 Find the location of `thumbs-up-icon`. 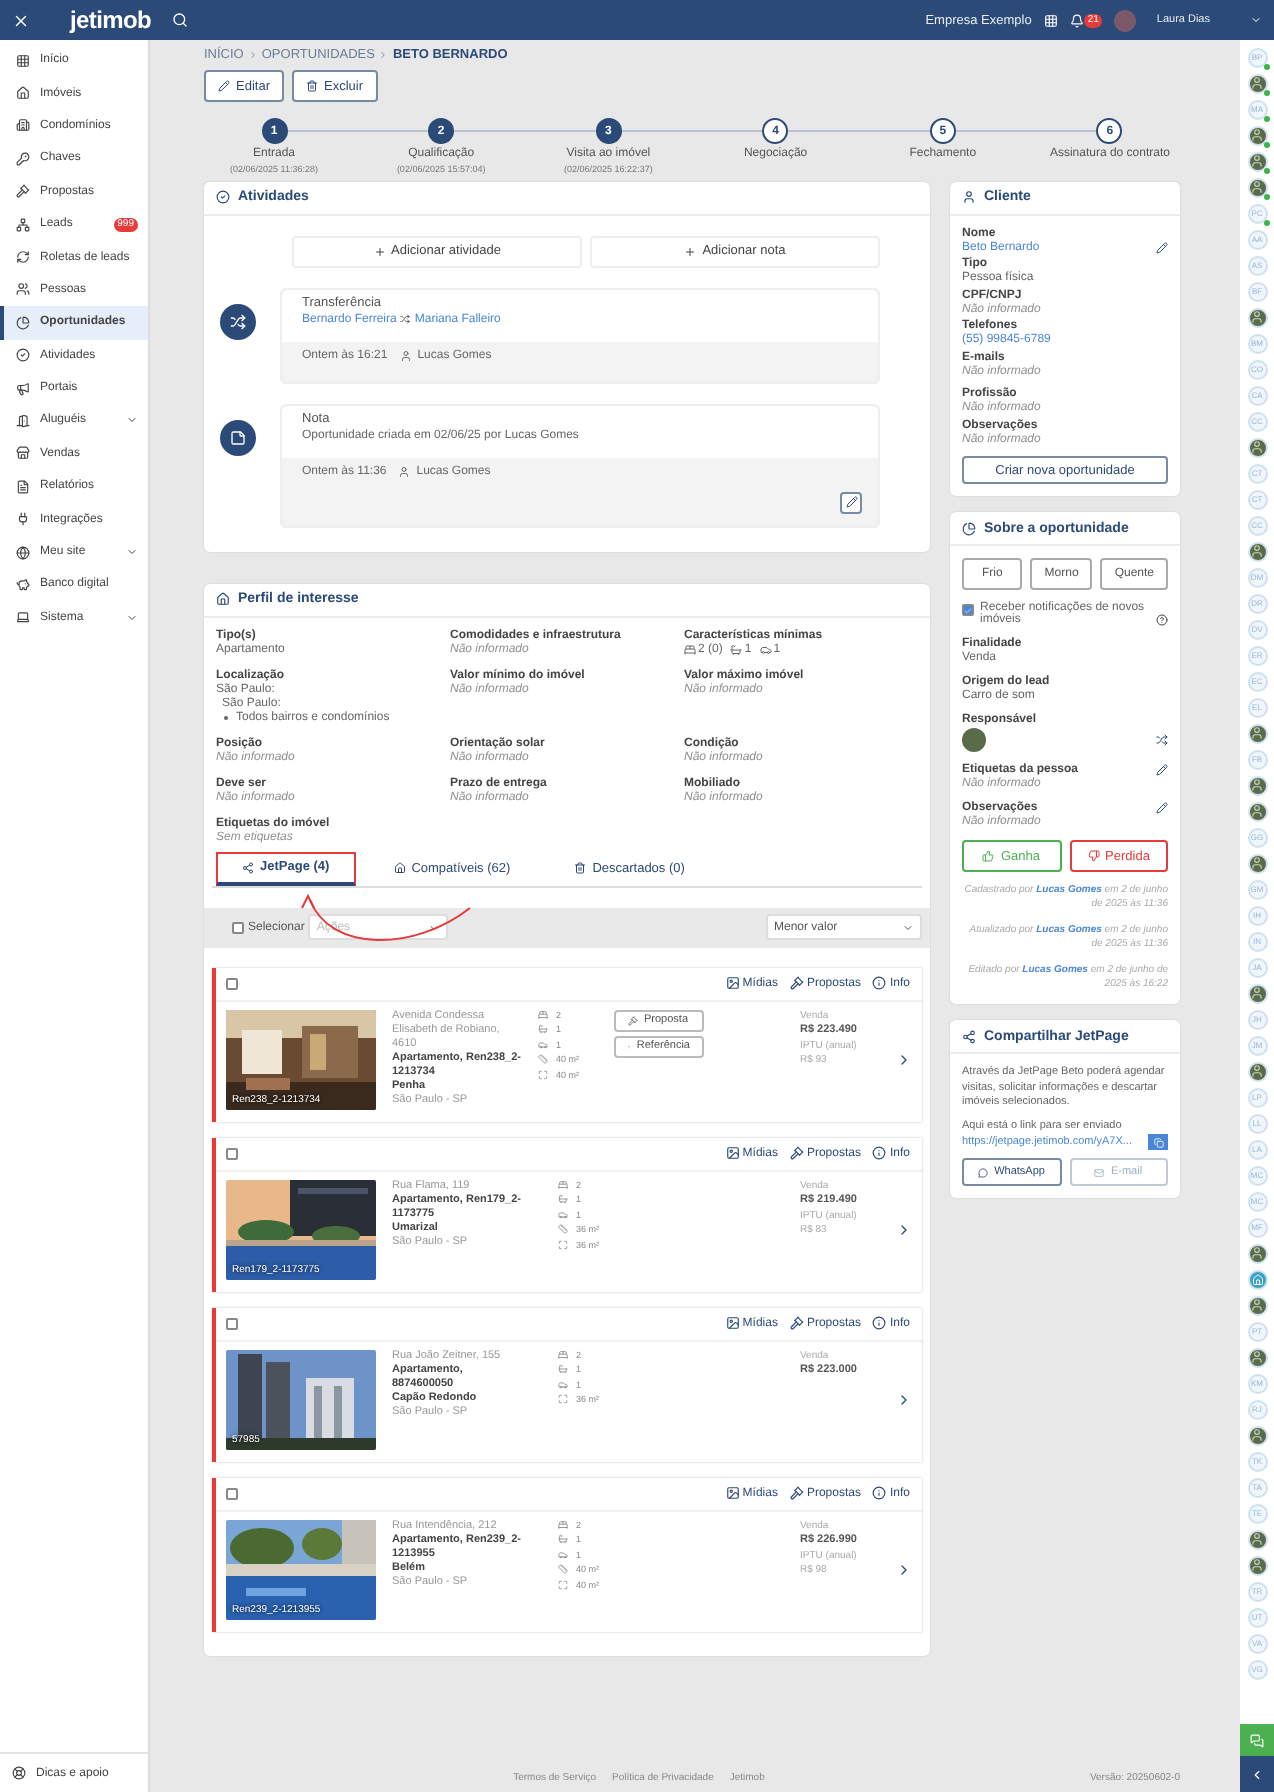

thumbs-up-icon is located at coordinates (988, 856).